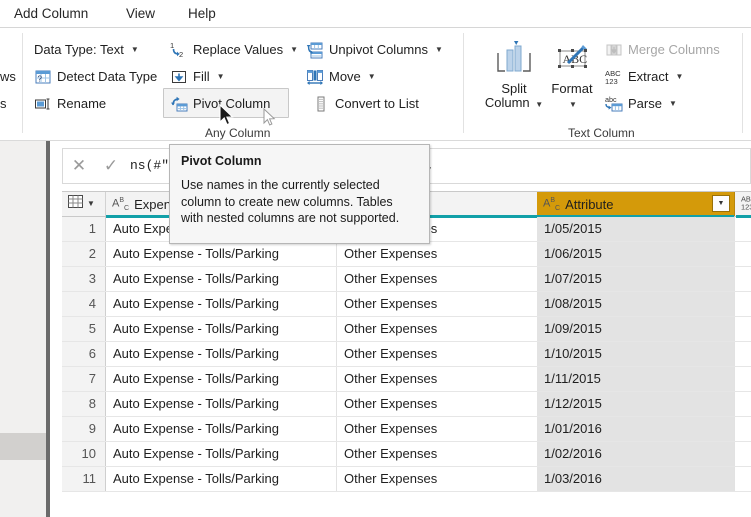  What do you see at coordinates (514, 73) in the screenshot?
I see `split-column-button: Split Column ▼` at bounding box center [514, 73].